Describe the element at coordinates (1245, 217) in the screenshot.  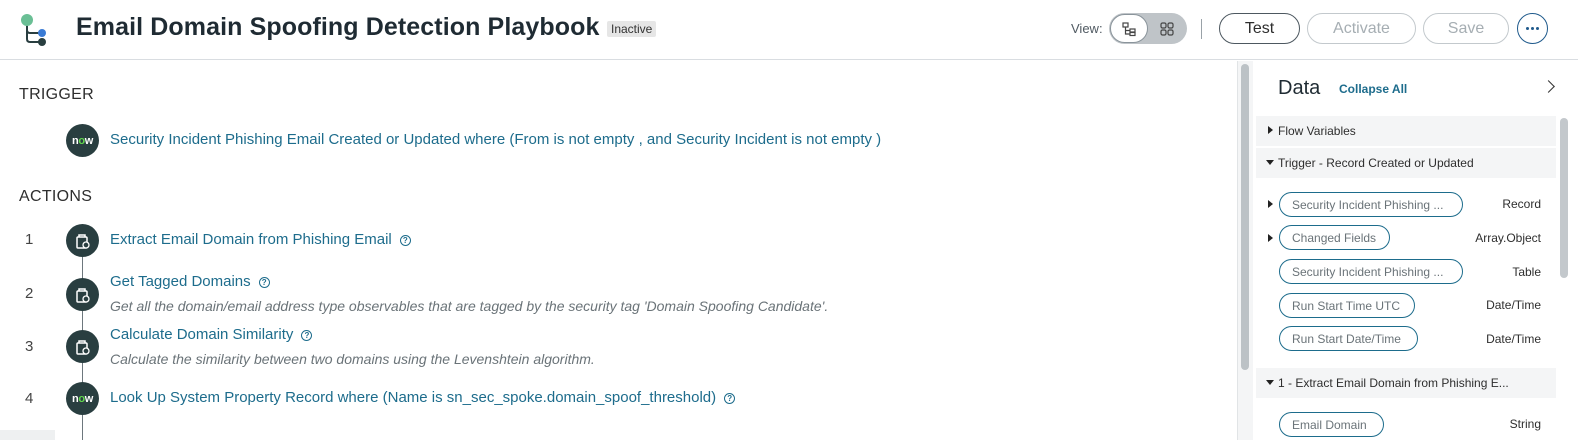
I see `main-scrollbar-thumb` at that location.